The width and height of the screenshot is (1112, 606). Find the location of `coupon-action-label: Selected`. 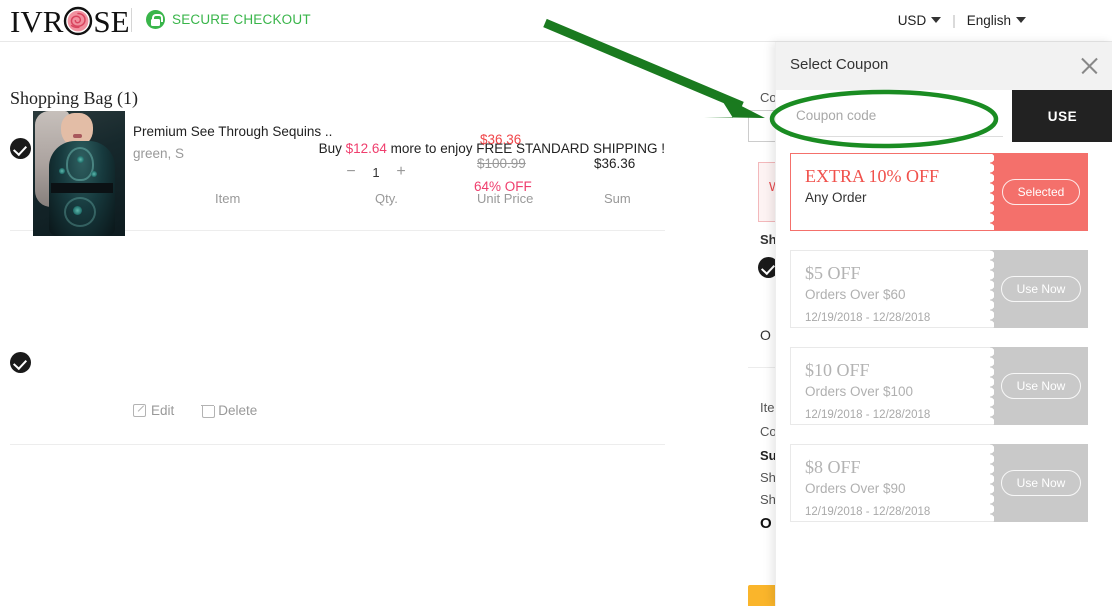

coupon-action-label: Selected is located at coordinates (1041, 192).